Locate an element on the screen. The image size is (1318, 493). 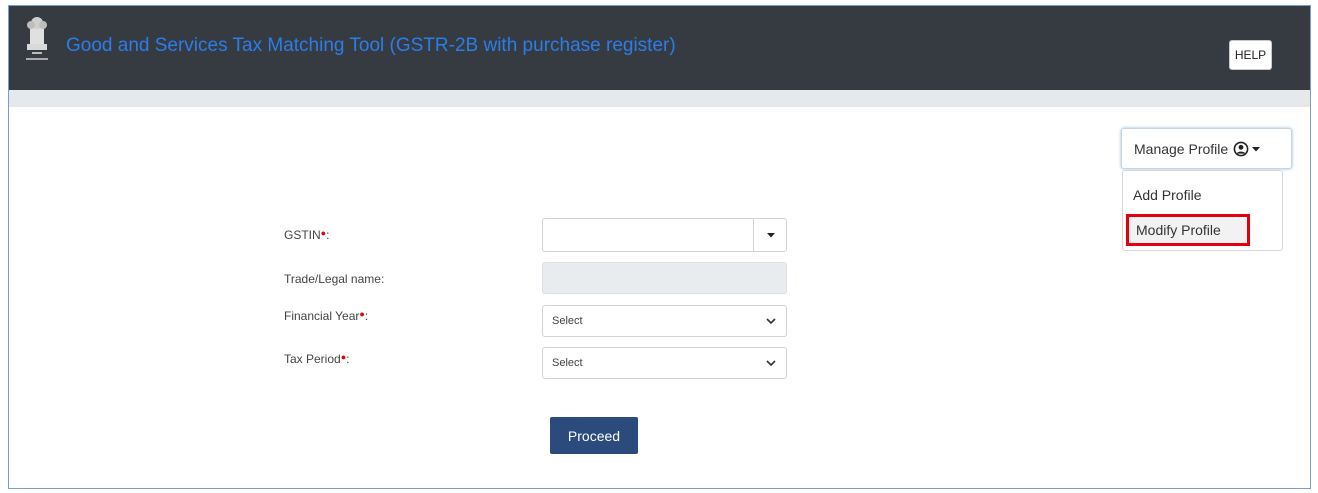
financial-year-label-text: Financial Year is located at coordinates (322, 316).